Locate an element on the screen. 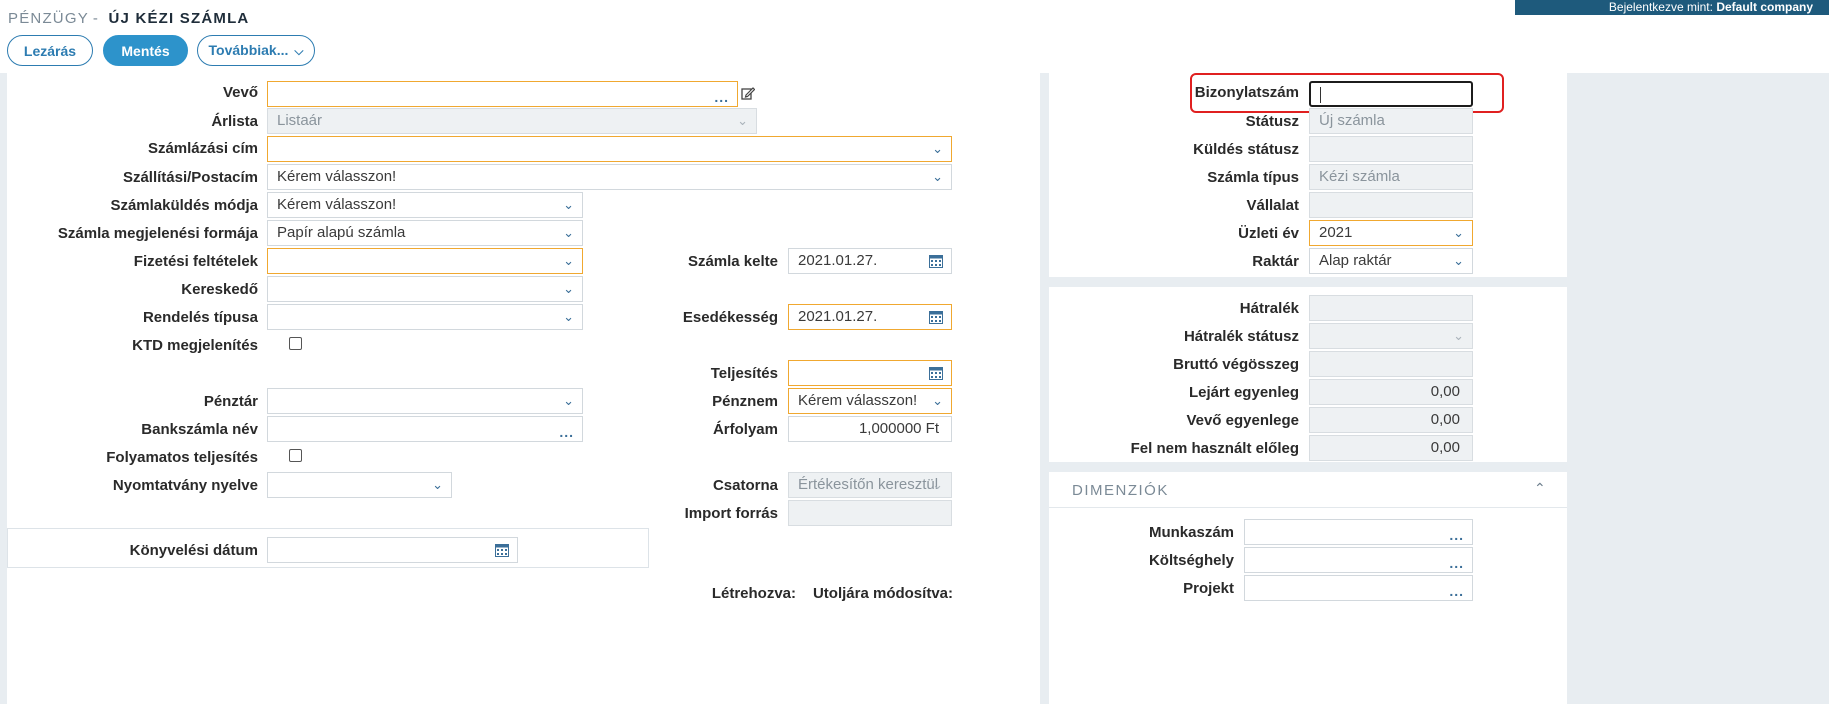 The height and width of the screenshot is (704, 1829). kereskedo-select: ⌄ is located at coordinates (425, 289).